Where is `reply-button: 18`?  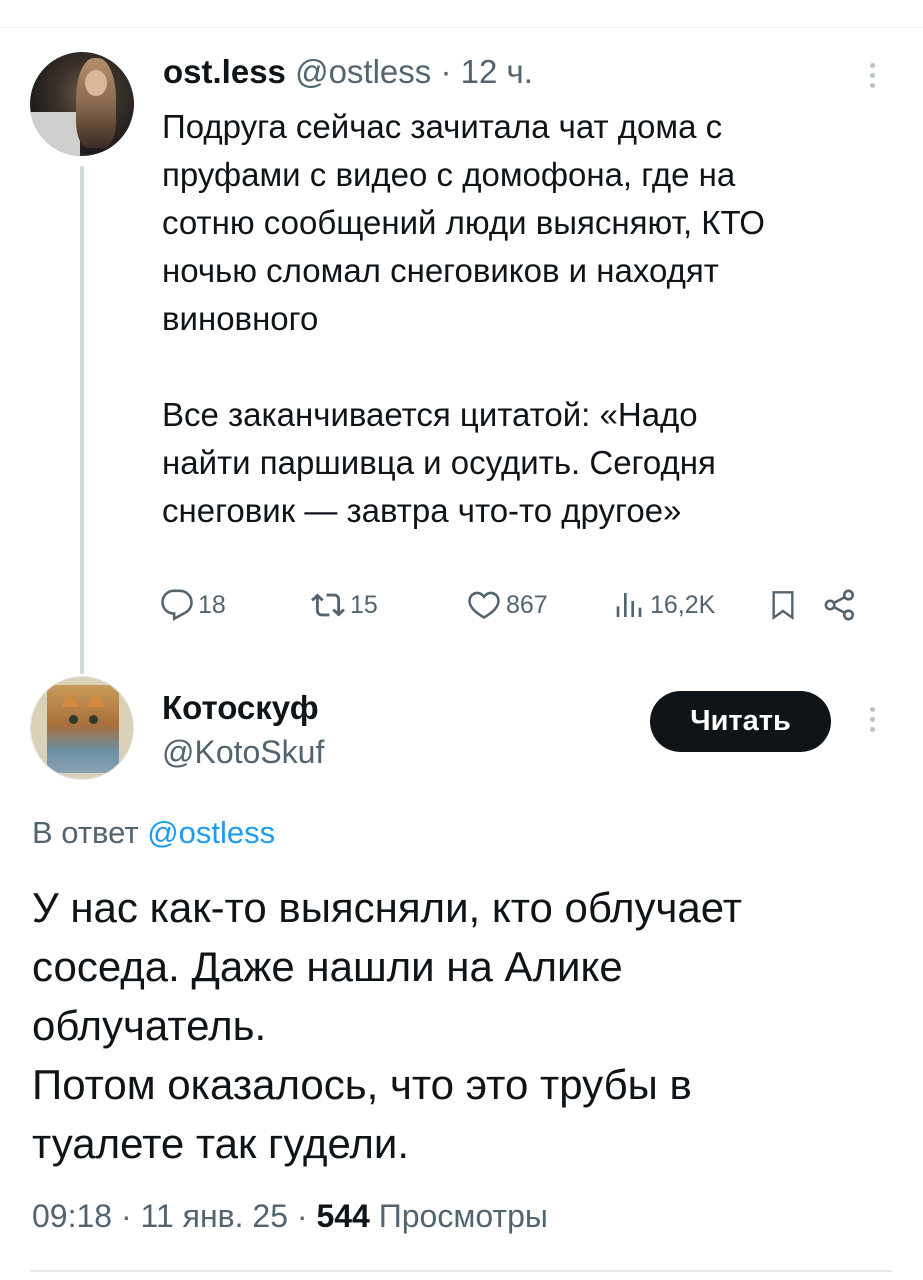 reply-button: 18 is located at coordinates (193, 605).